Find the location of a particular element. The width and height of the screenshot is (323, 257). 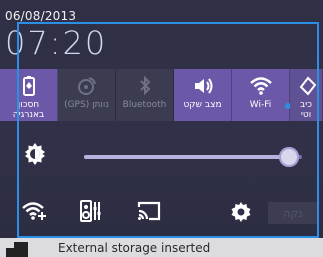

tile-label-rotate-2: וטי is located at coordinates (306, 115).